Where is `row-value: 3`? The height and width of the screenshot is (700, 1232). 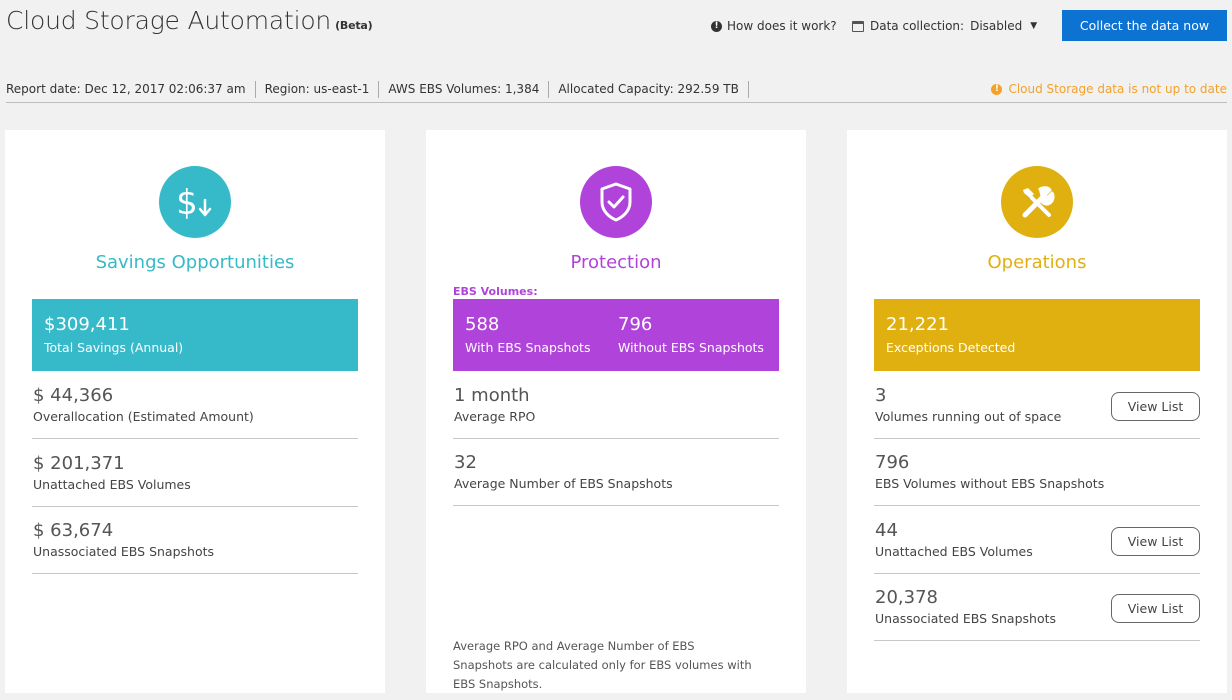
row-value: 3 is located at coordinates (881, 395).